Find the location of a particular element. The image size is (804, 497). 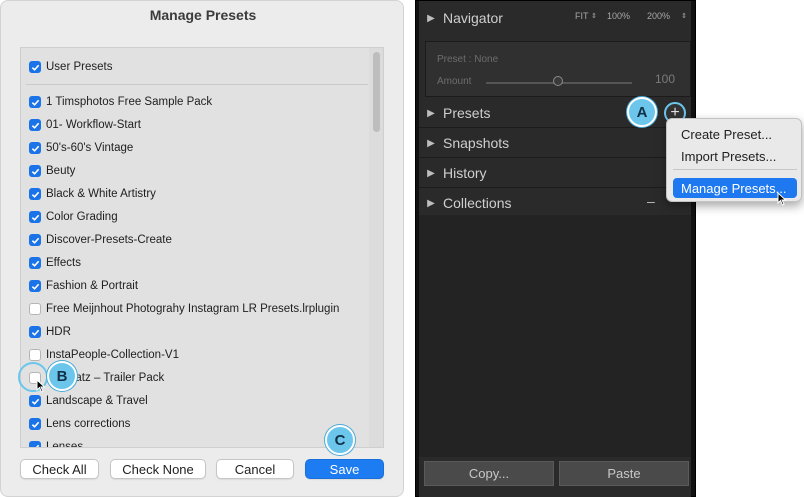

list-item-label: InstaPeople-Collection-V1 is located at coordinates (112, 355).